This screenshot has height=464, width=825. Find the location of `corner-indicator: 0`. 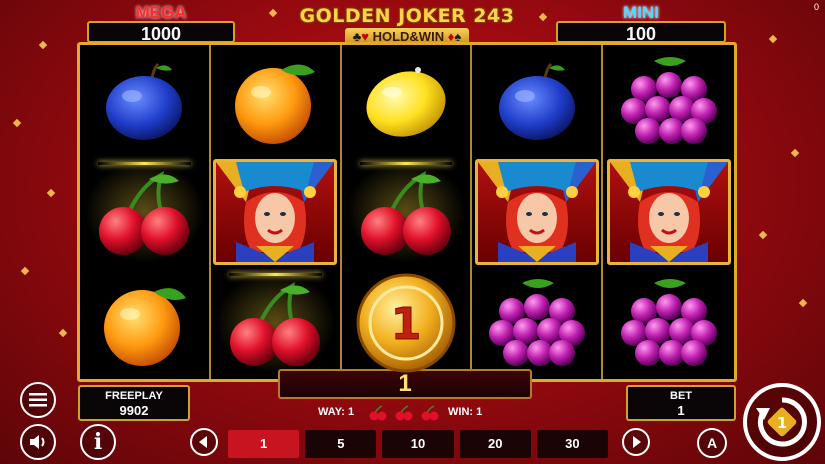

corner-indicator: 0 is located at coordinates (816, 7).